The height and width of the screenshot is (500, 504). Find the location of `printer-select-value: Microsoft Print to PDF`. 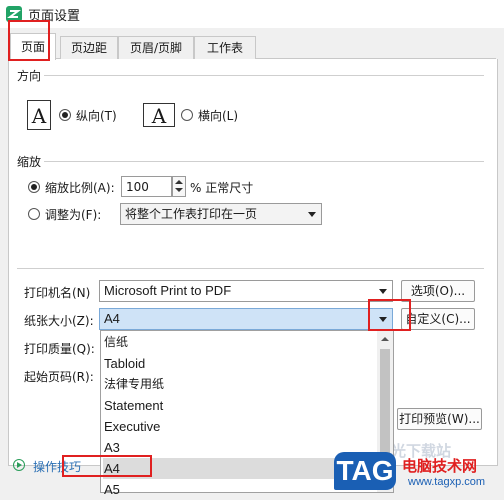

printer-select-value: Microsoft Print to PDF is located at coordinates (168, 290).